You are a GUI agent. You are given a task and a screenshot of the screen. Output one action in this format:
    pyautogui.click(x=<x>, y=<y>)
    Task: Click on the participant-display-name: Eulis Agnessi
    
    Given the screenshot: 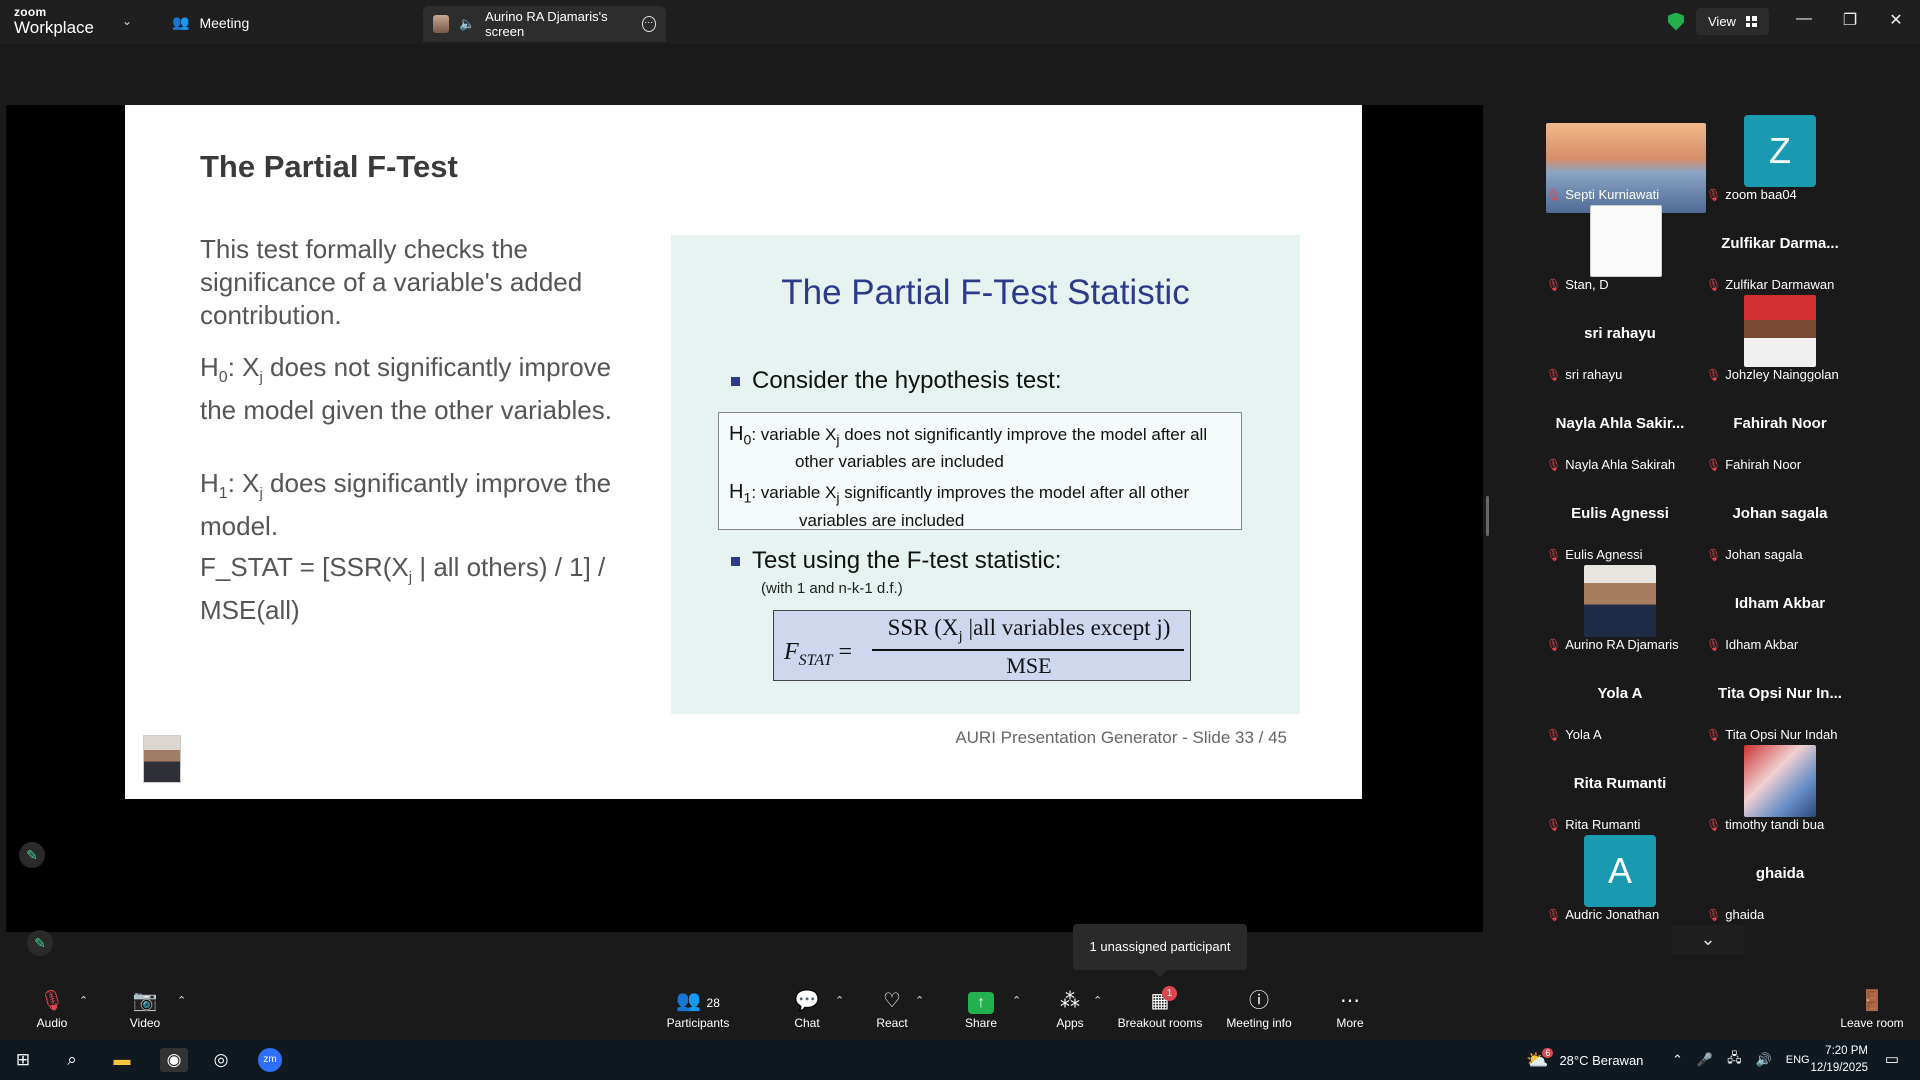 What is the action you would take?
    pyautogui.click(x=1620, y=513)
    